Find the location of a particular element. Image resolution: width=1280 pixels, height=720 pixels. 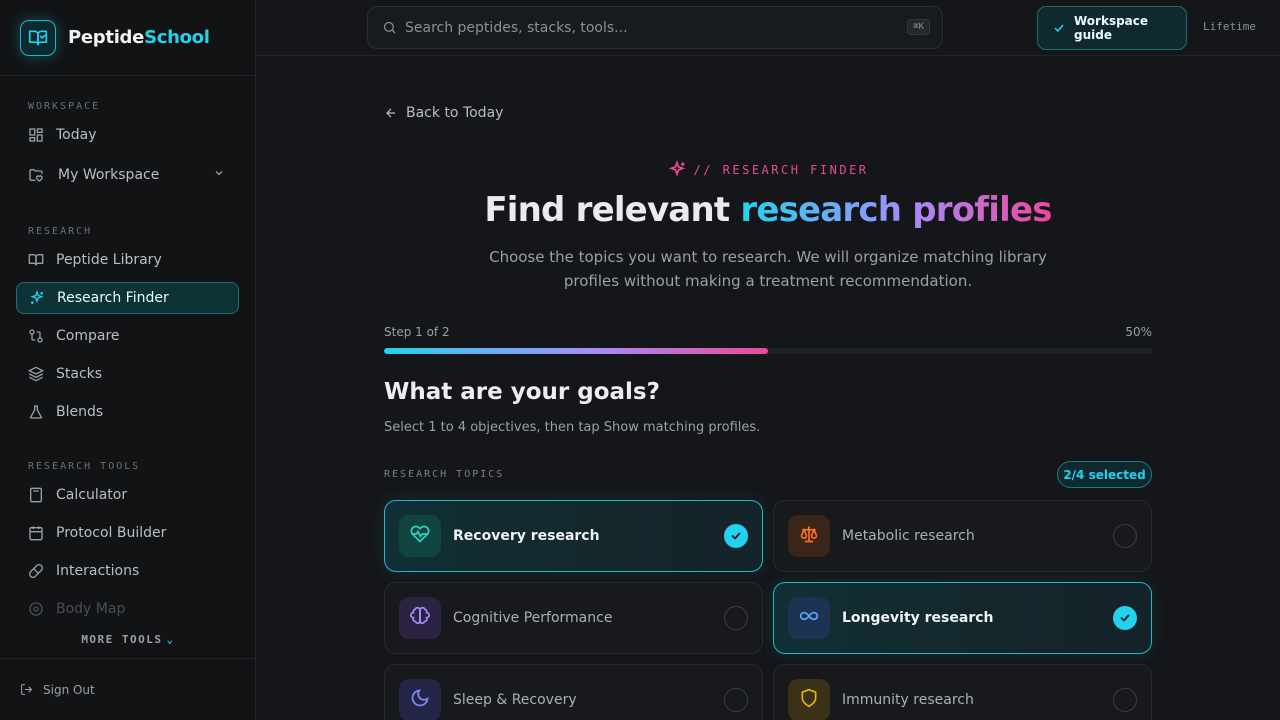

sidebar-item-label: My Workspace is located at coordinates (109, 175).